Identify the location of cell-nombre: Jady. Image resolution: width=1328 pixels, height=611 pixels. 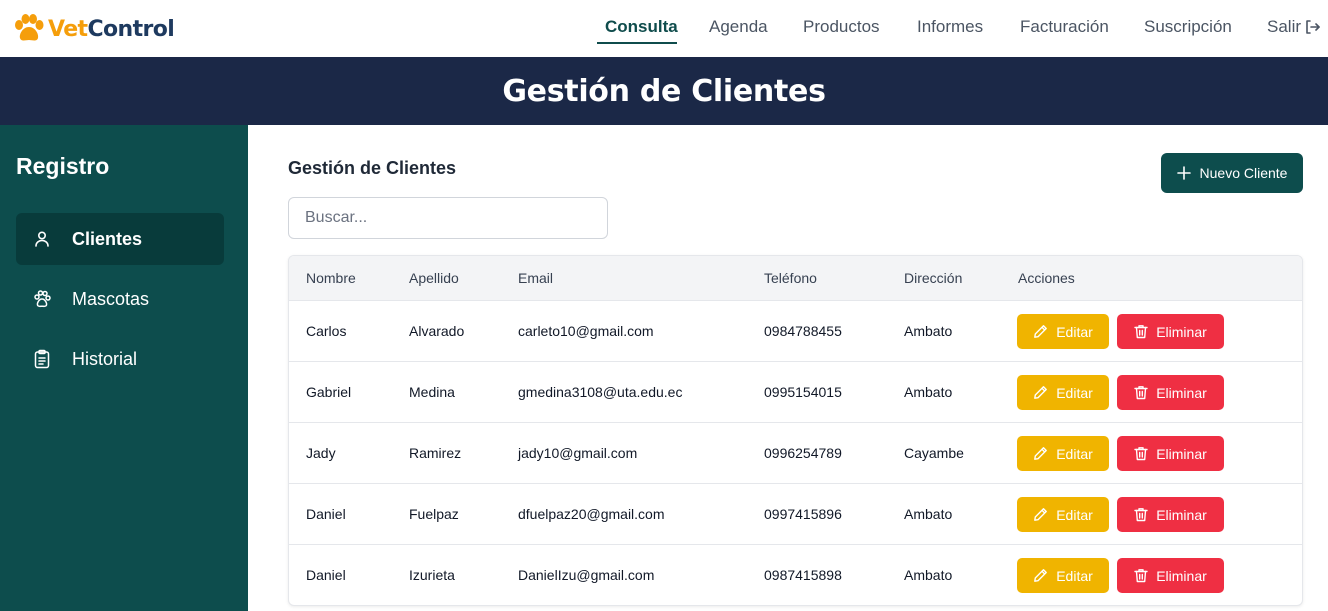
(321, 453).